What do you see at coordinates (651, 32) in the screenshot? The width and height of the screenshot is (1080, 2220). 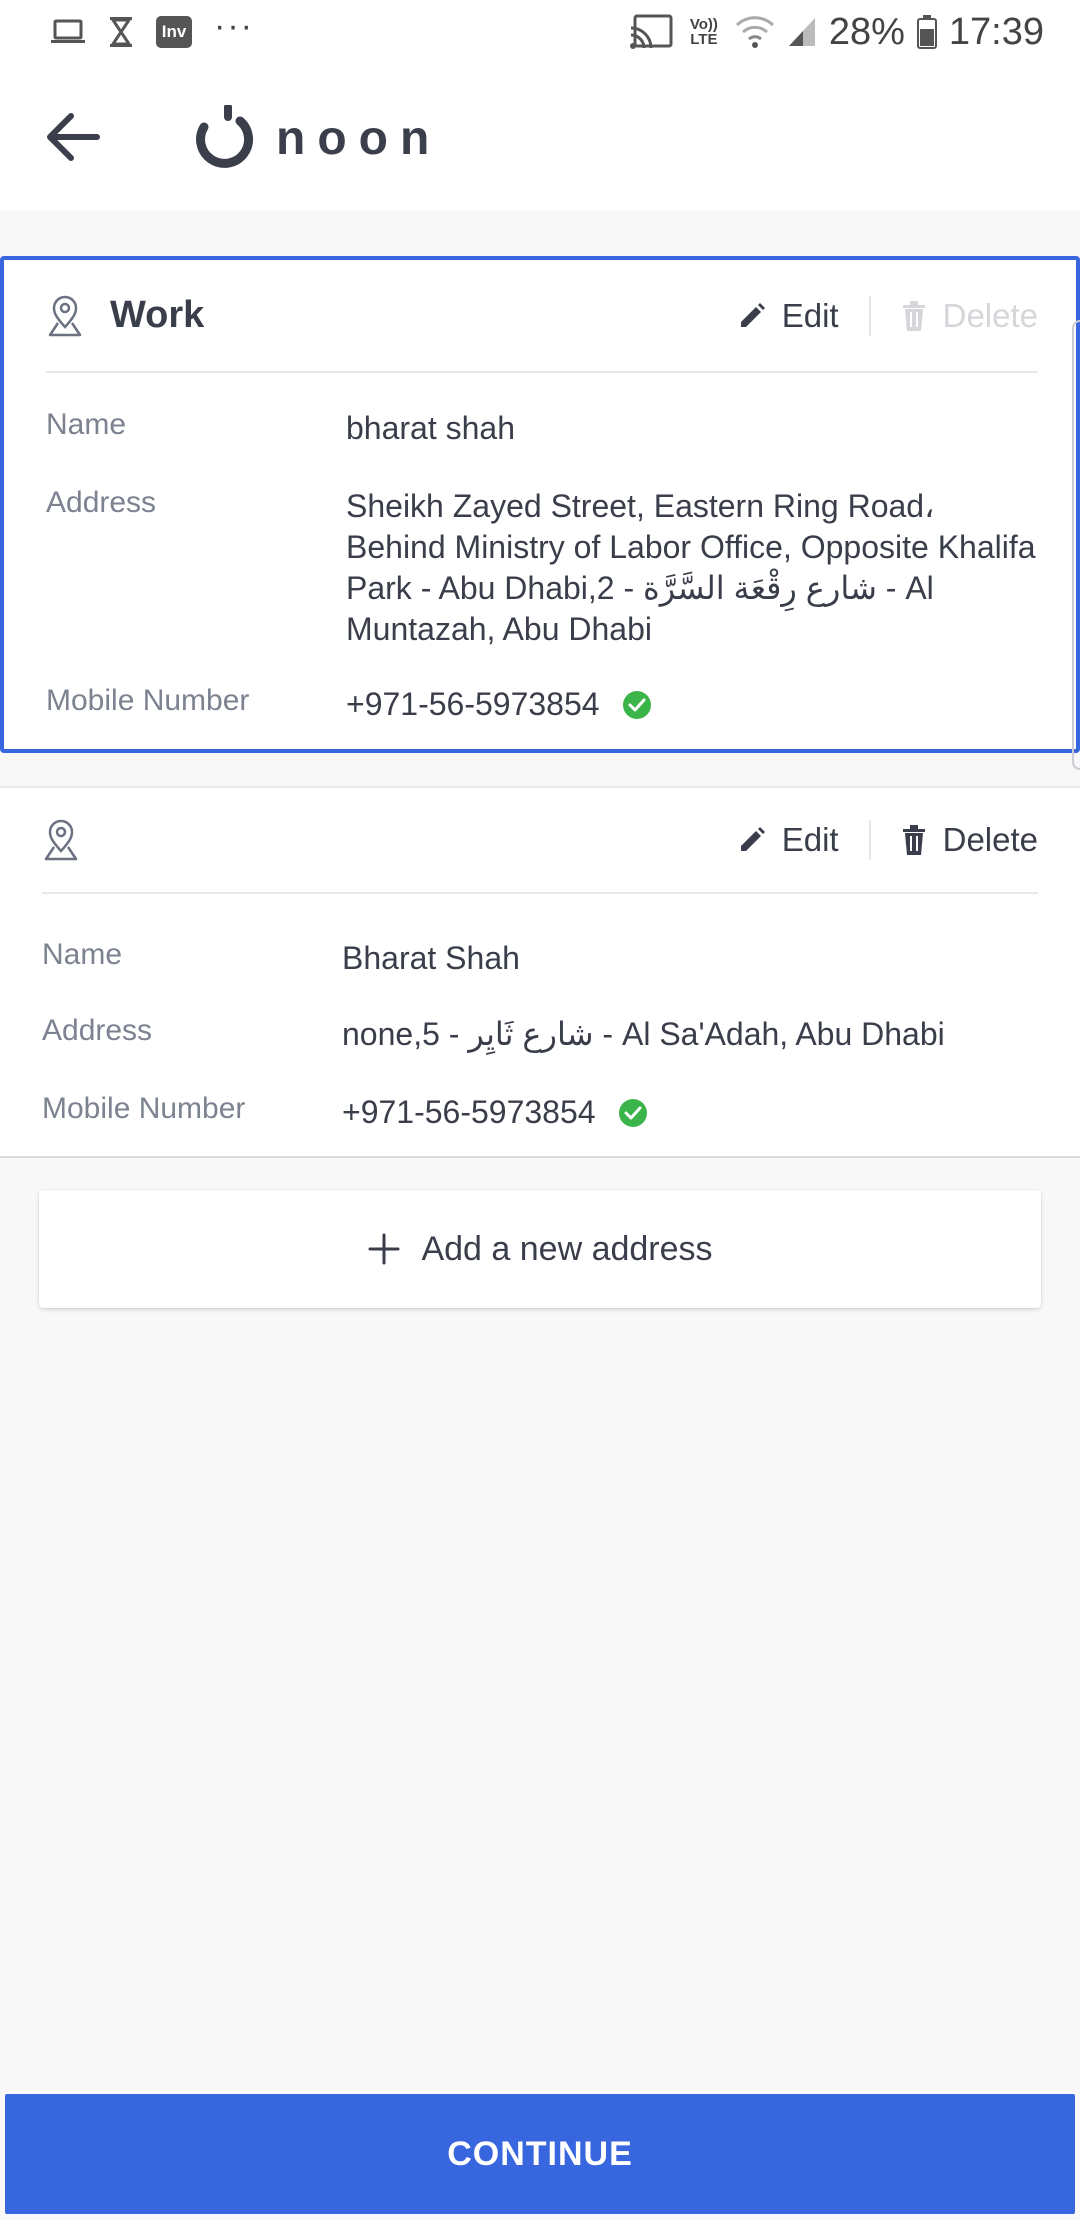 I see `cast-icon` at bounding box center [651, 32].